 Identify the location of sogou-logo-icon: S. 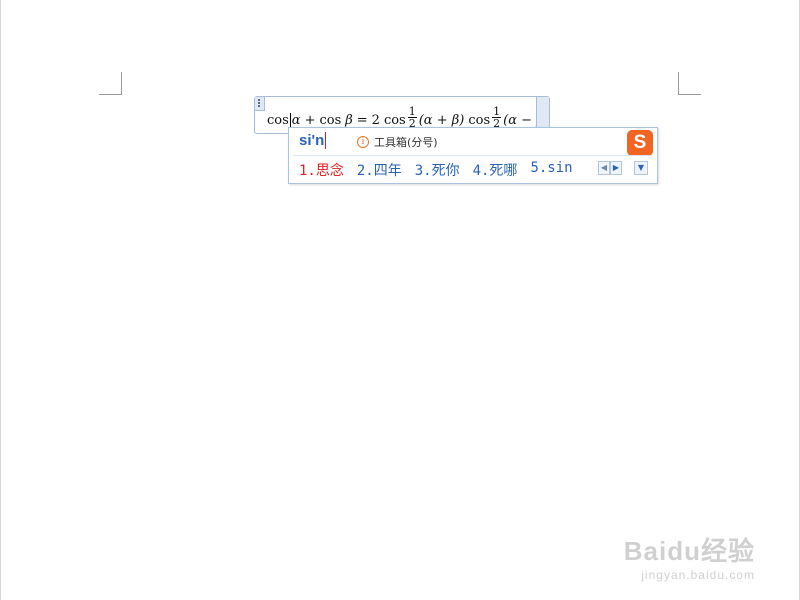
(640, 143).